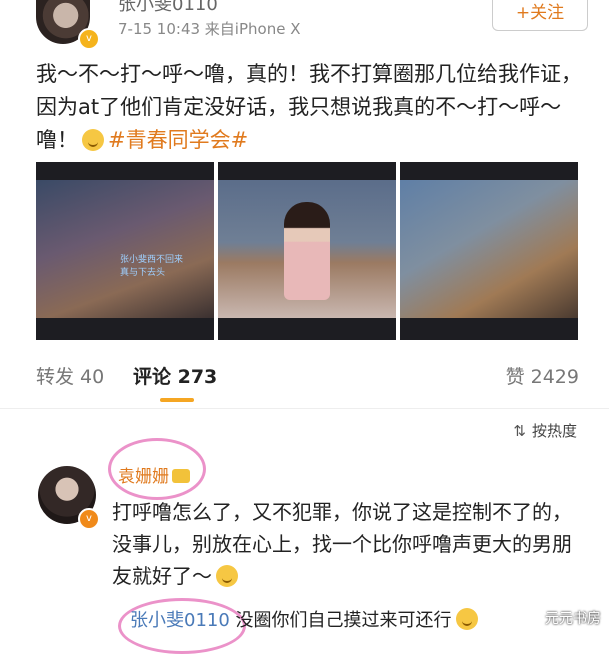  I want to click on like-count: 赞 2429, so click(542, 375).